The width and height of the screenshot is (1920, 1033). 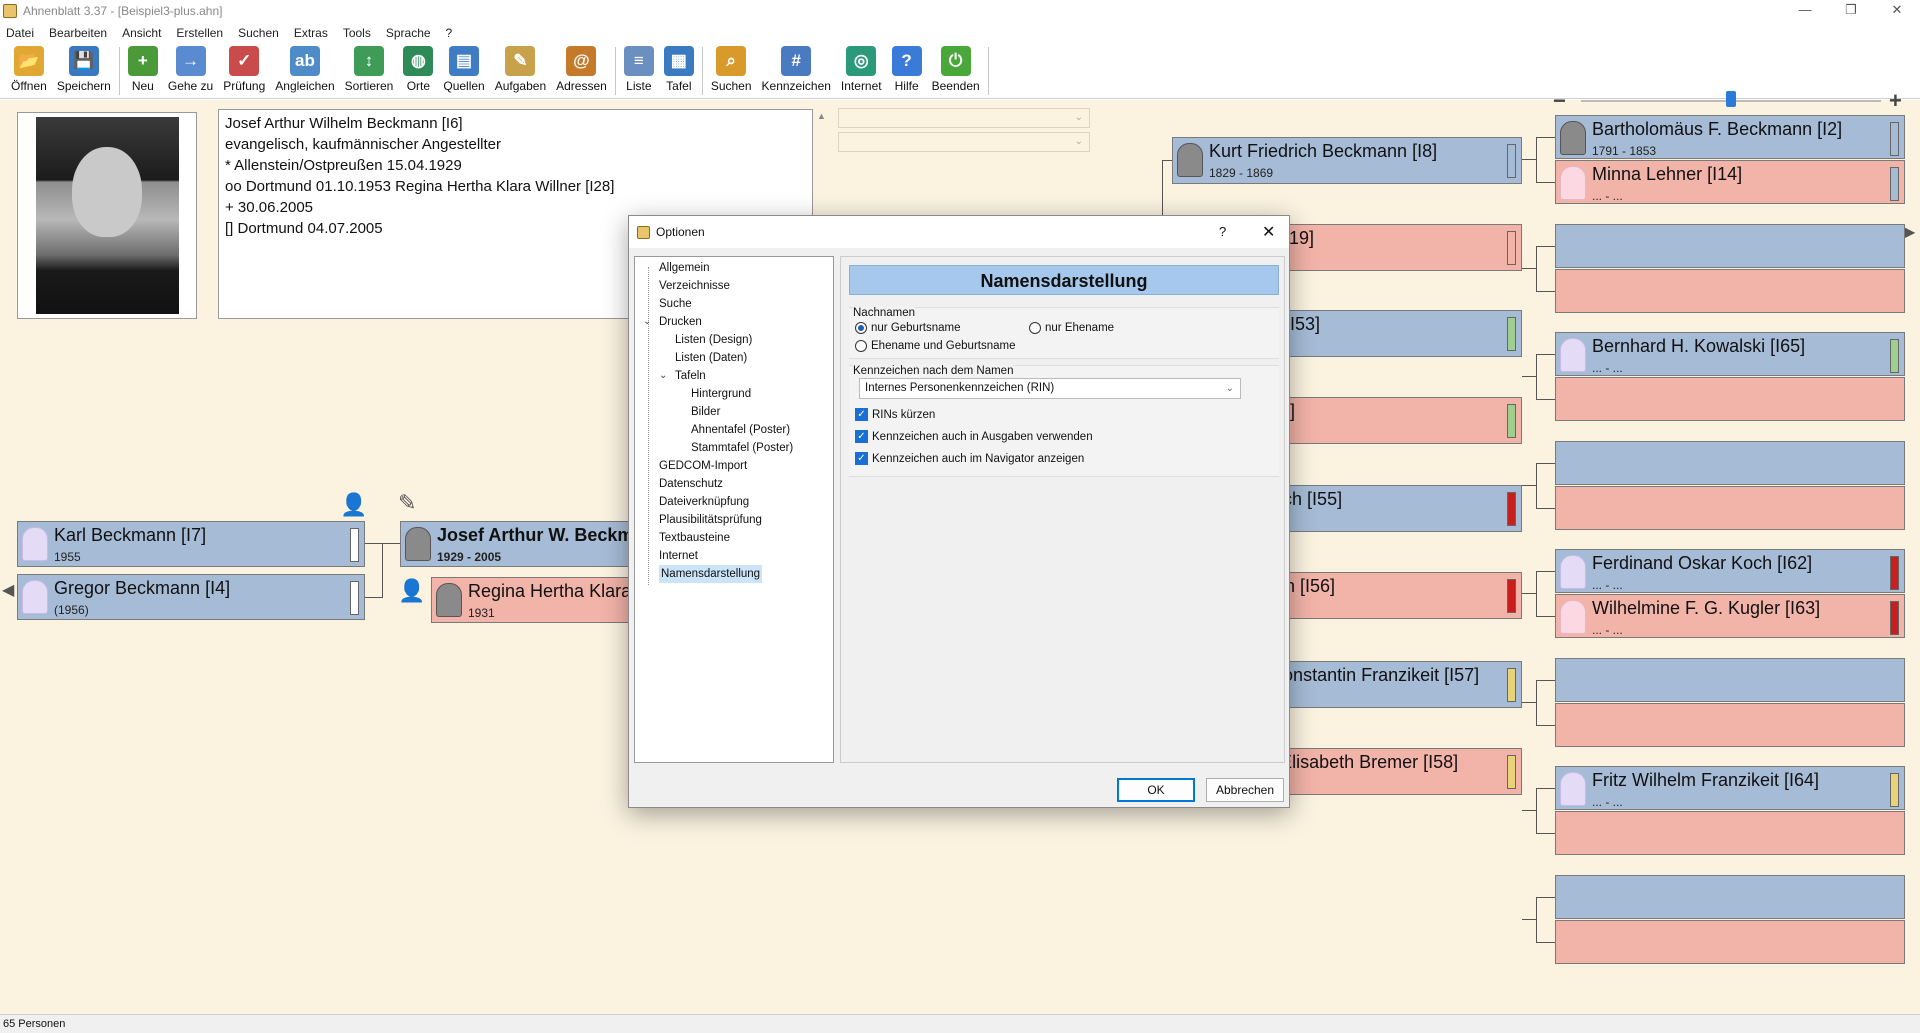 What do you see at coordinates (1730, 137) in the screenshot?
I see `person-card: Bartholomäus F. Beckmann [I2] 1791 - 1853` at bounding box center [1730, 137].